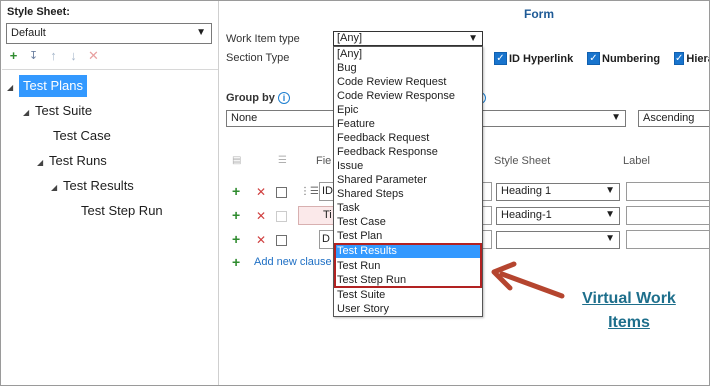  Describe the element at coordinates (526, 215) in the screenshot. I see `style-value: Heading-1` at that location.